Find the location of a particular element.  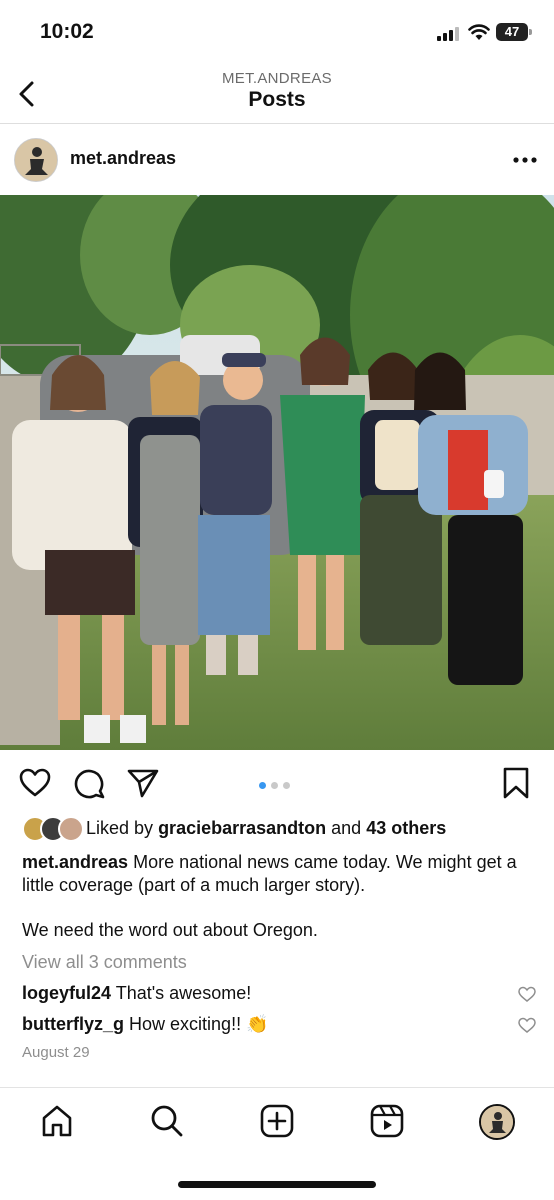

page-title: Posts is located at coordinates (277, 99).